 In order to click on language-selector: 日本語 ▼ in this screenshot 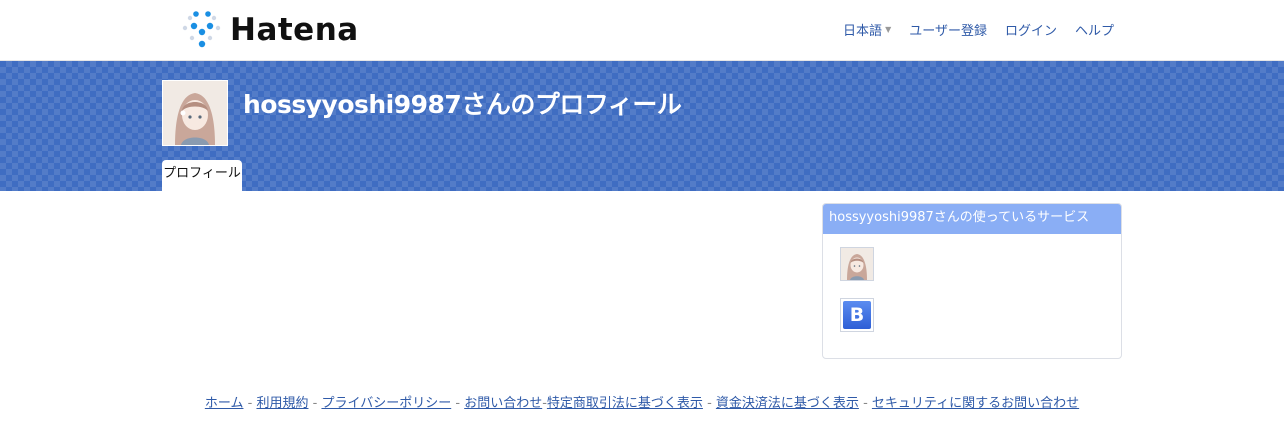, I will do `click(867, 29)`.